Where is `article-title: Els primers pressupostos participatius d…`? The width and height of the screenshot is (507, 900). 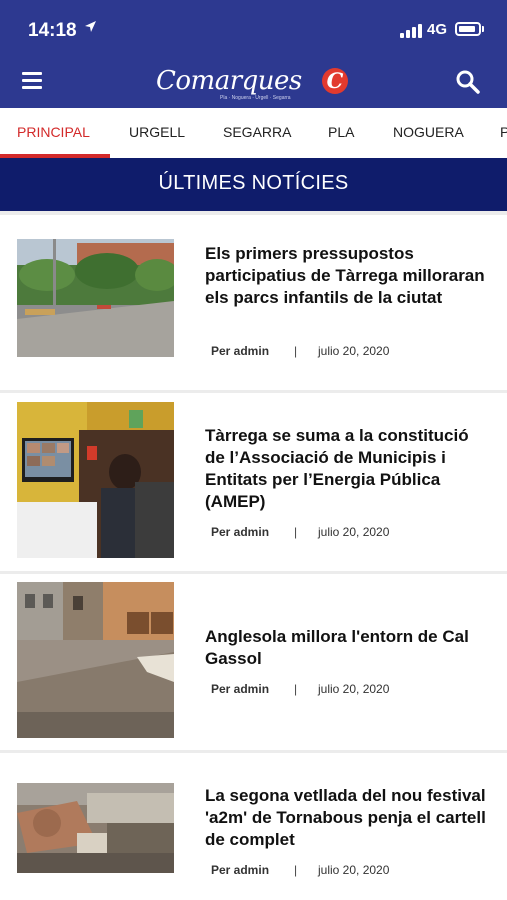
article-title: Els primers pressupostos participatius d… is located at coordinates (347, 276).